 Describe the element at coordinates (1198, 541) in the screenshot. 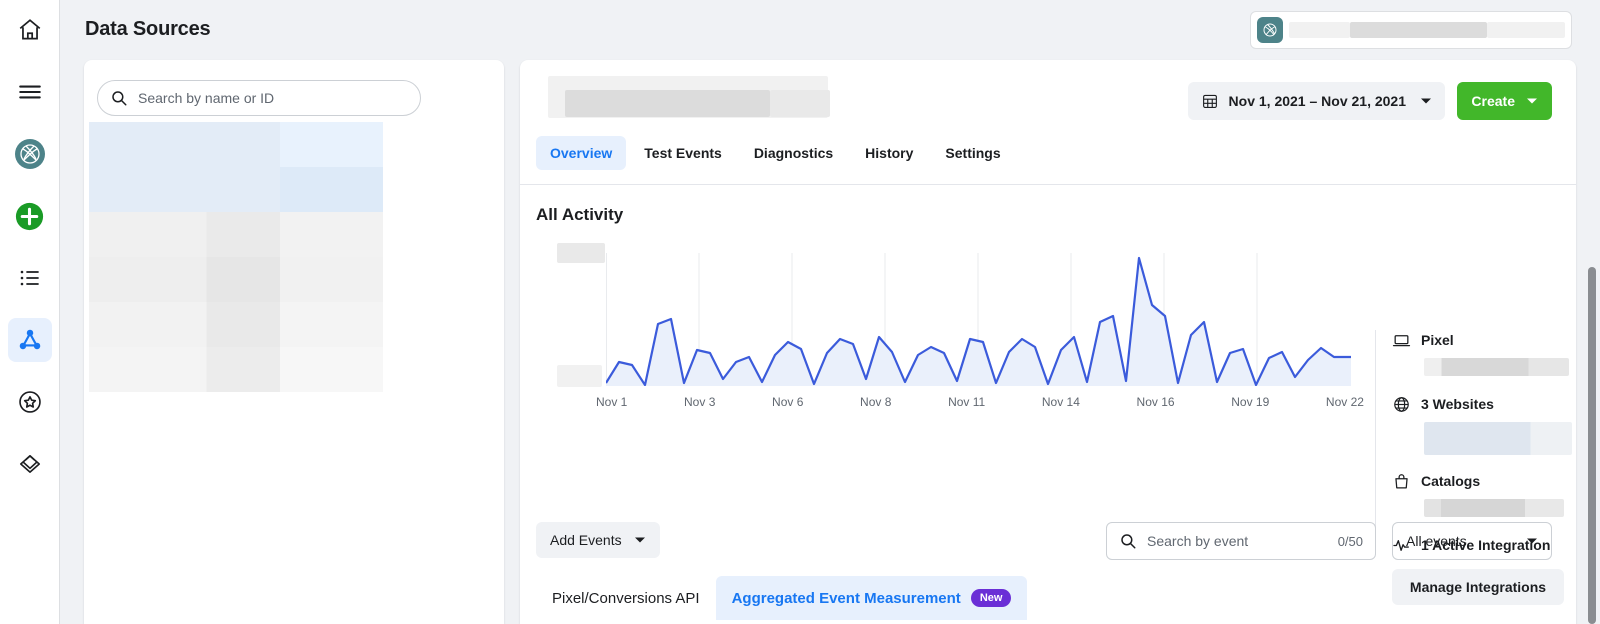

I see `event-search-placeholder: Search by event` at that location.